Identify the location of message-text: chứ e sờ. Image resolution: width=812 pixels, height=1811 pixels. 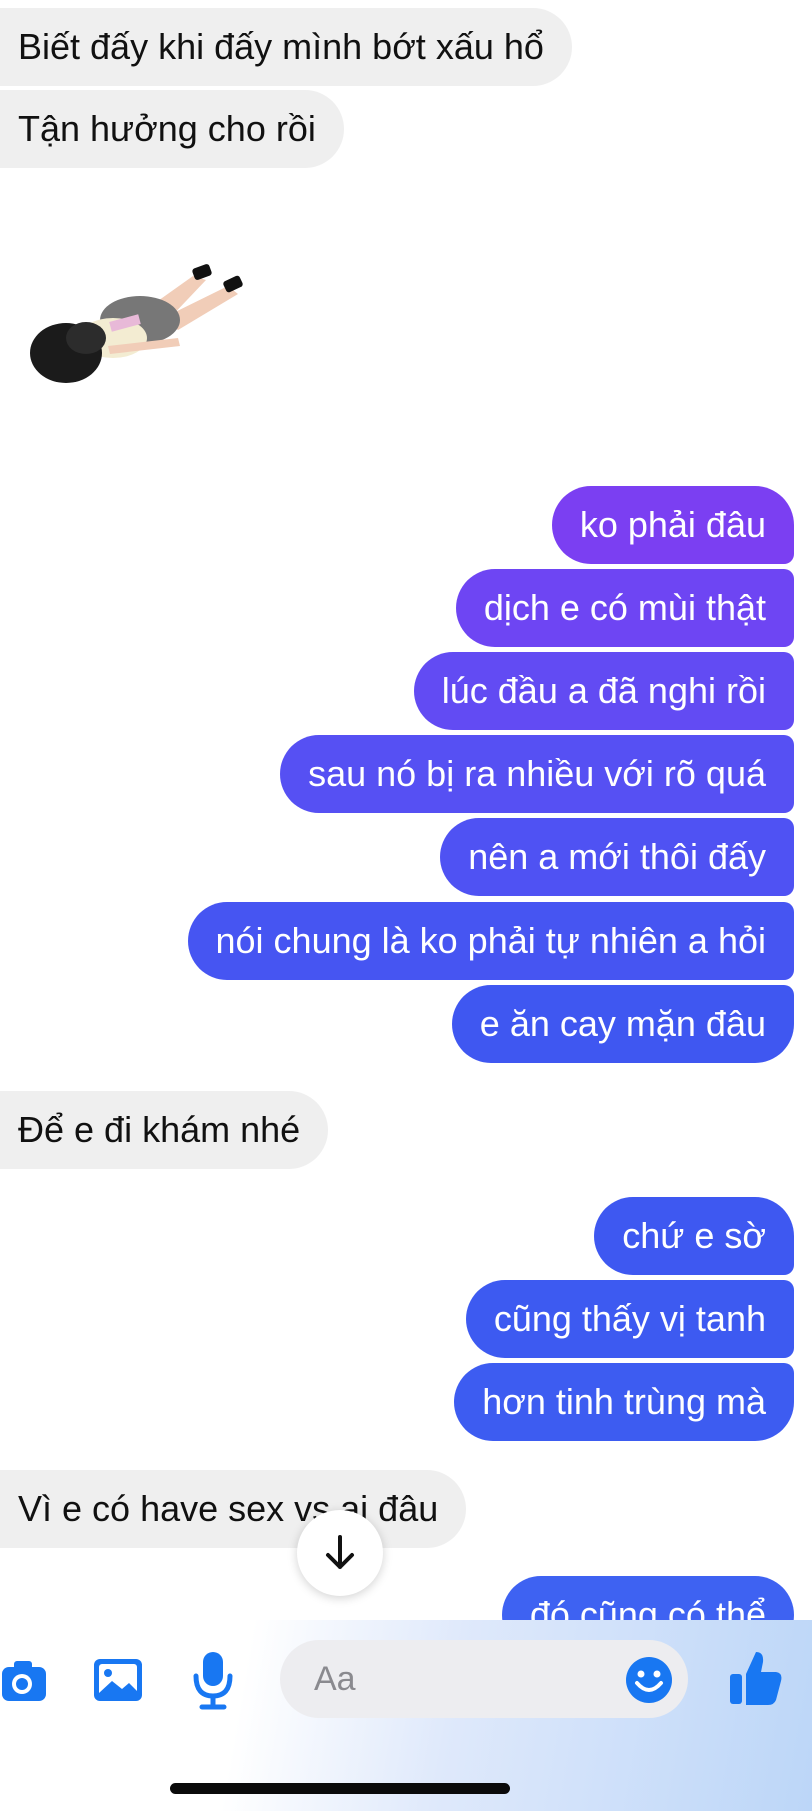
(694, 1235).